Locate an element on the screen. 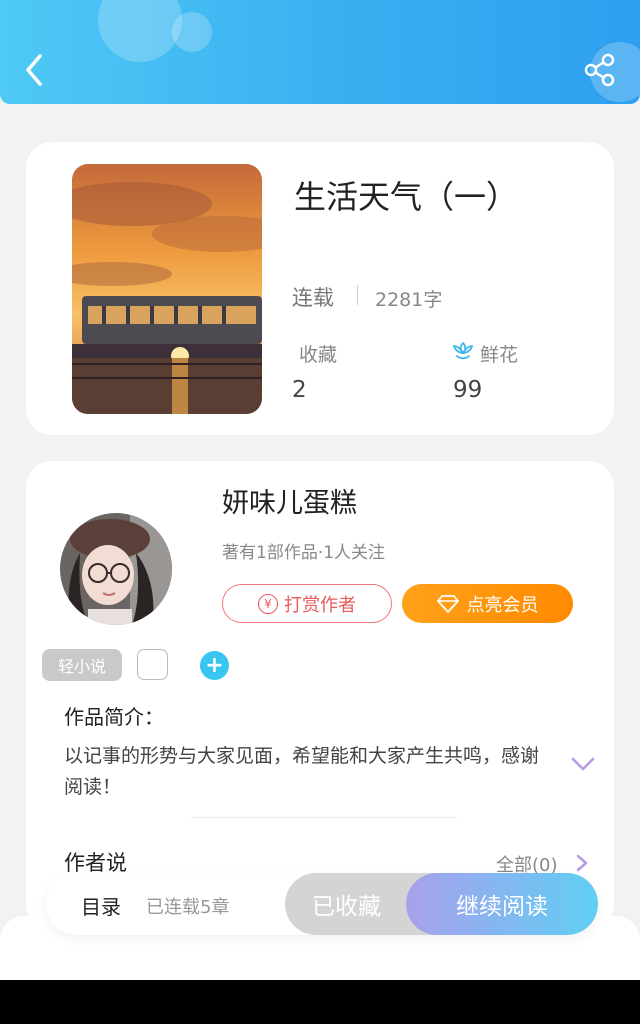 This screenshot has height=1024, width=640. system-nav-bar is located at coordinates (320, 1002).